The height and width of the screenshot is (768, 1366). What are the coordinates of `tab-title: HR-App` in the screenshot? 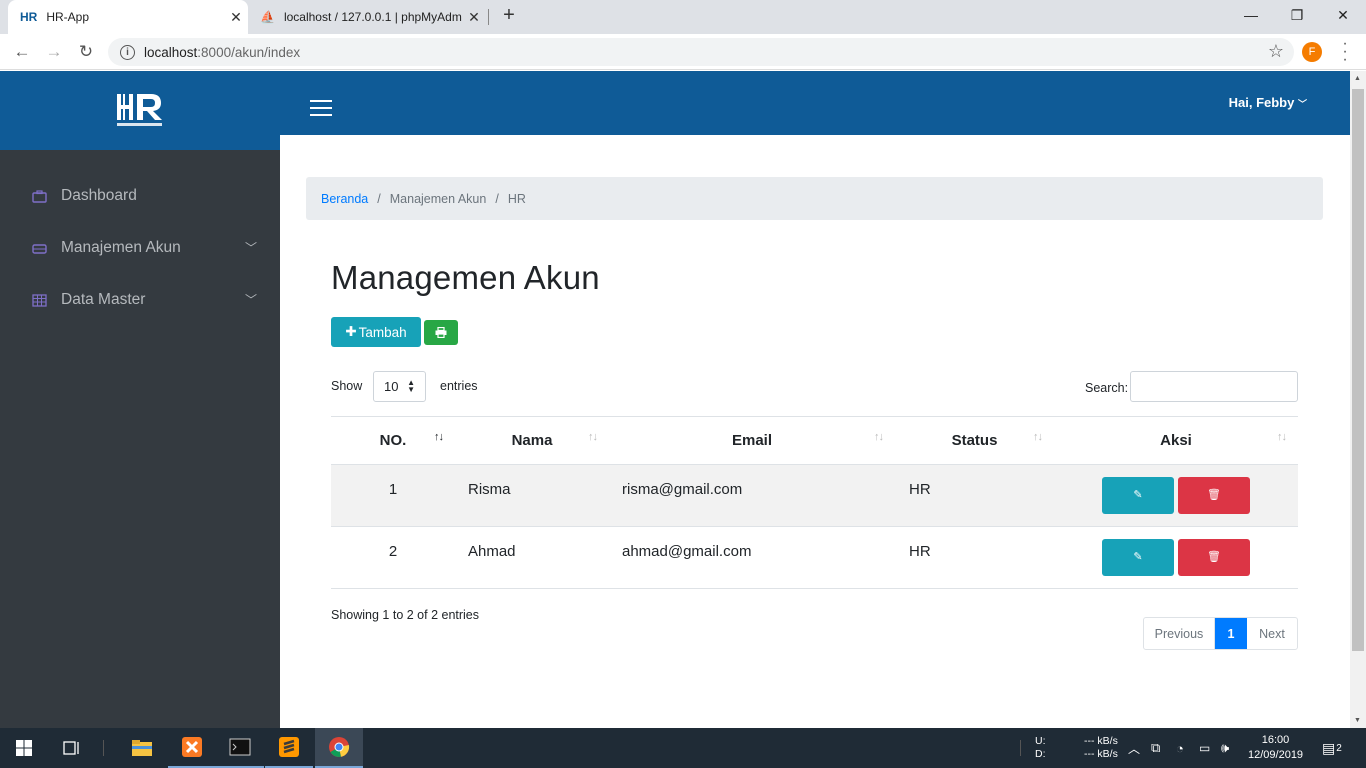 It's located at (68, 17).